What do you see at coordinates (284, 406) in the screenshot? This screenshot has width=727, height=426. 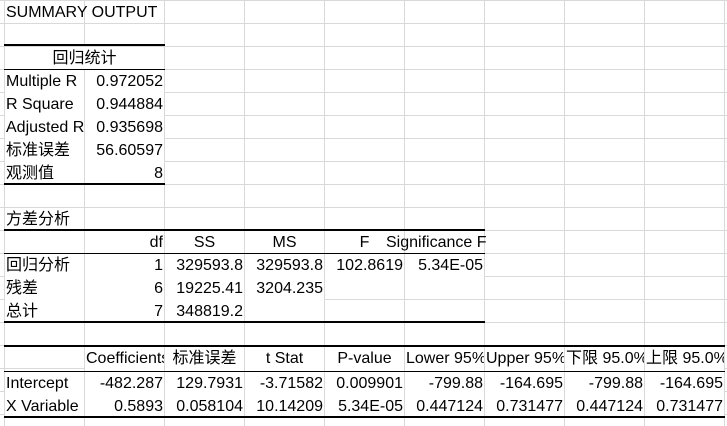 I see `coef-x-variable-t-stat: 10.14209` at bounding box center [284, 406].